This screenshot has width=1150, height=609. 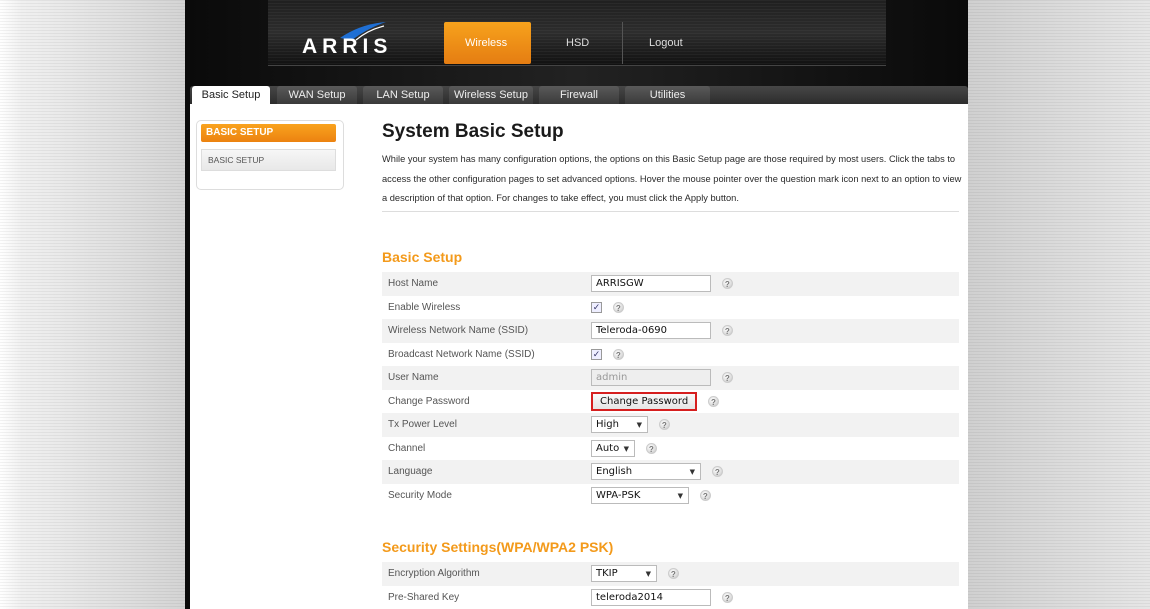 I want to click on pre-shared-key-input: teleroda2014, so click(x=651, y=597).